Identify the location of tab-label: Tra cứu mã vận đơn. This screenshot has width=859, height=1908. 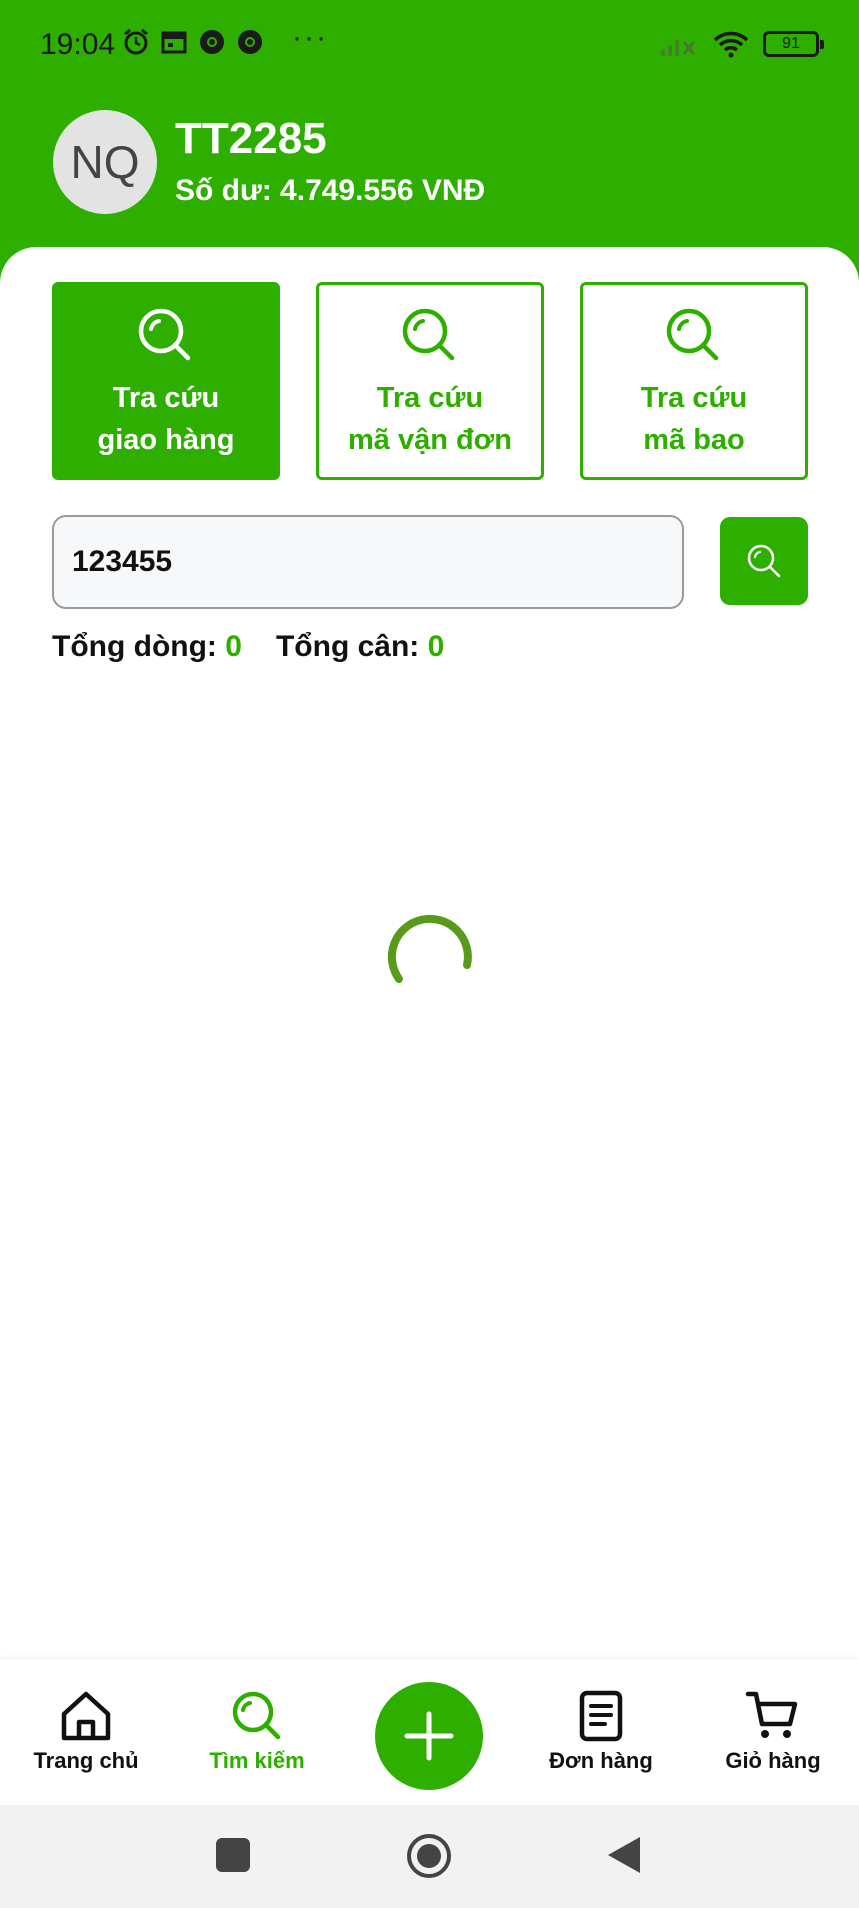
(430, 419).